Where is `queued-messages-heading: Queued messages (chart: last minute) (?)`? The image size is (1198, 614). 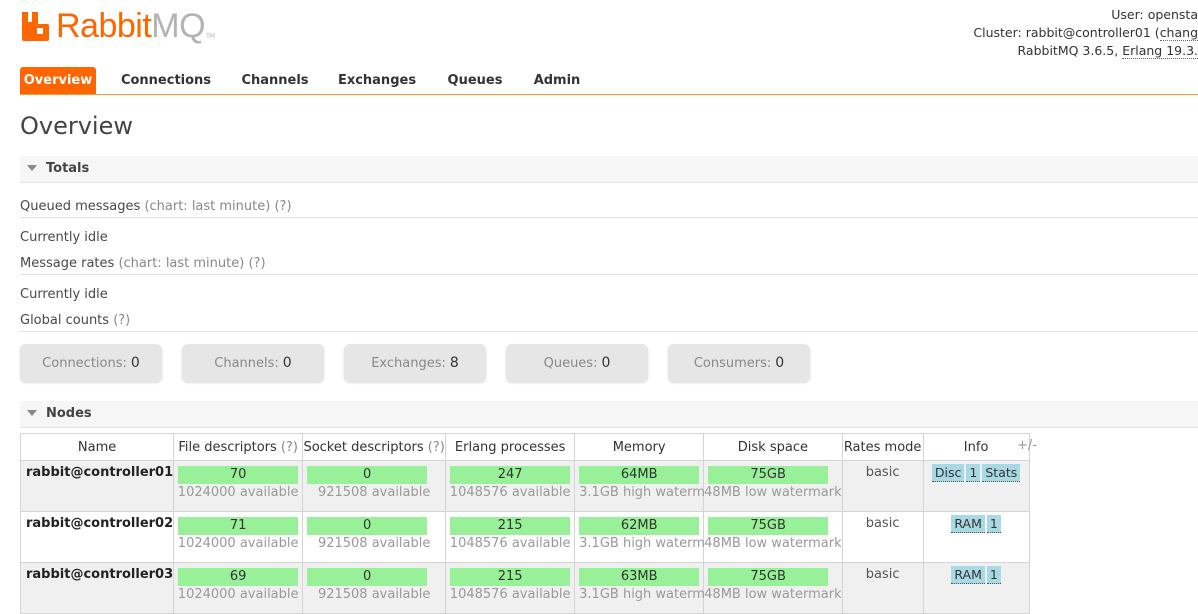 queued-messages-heading: Queued messages (chart: last minute) (?) is located at coordinates (609, 207).